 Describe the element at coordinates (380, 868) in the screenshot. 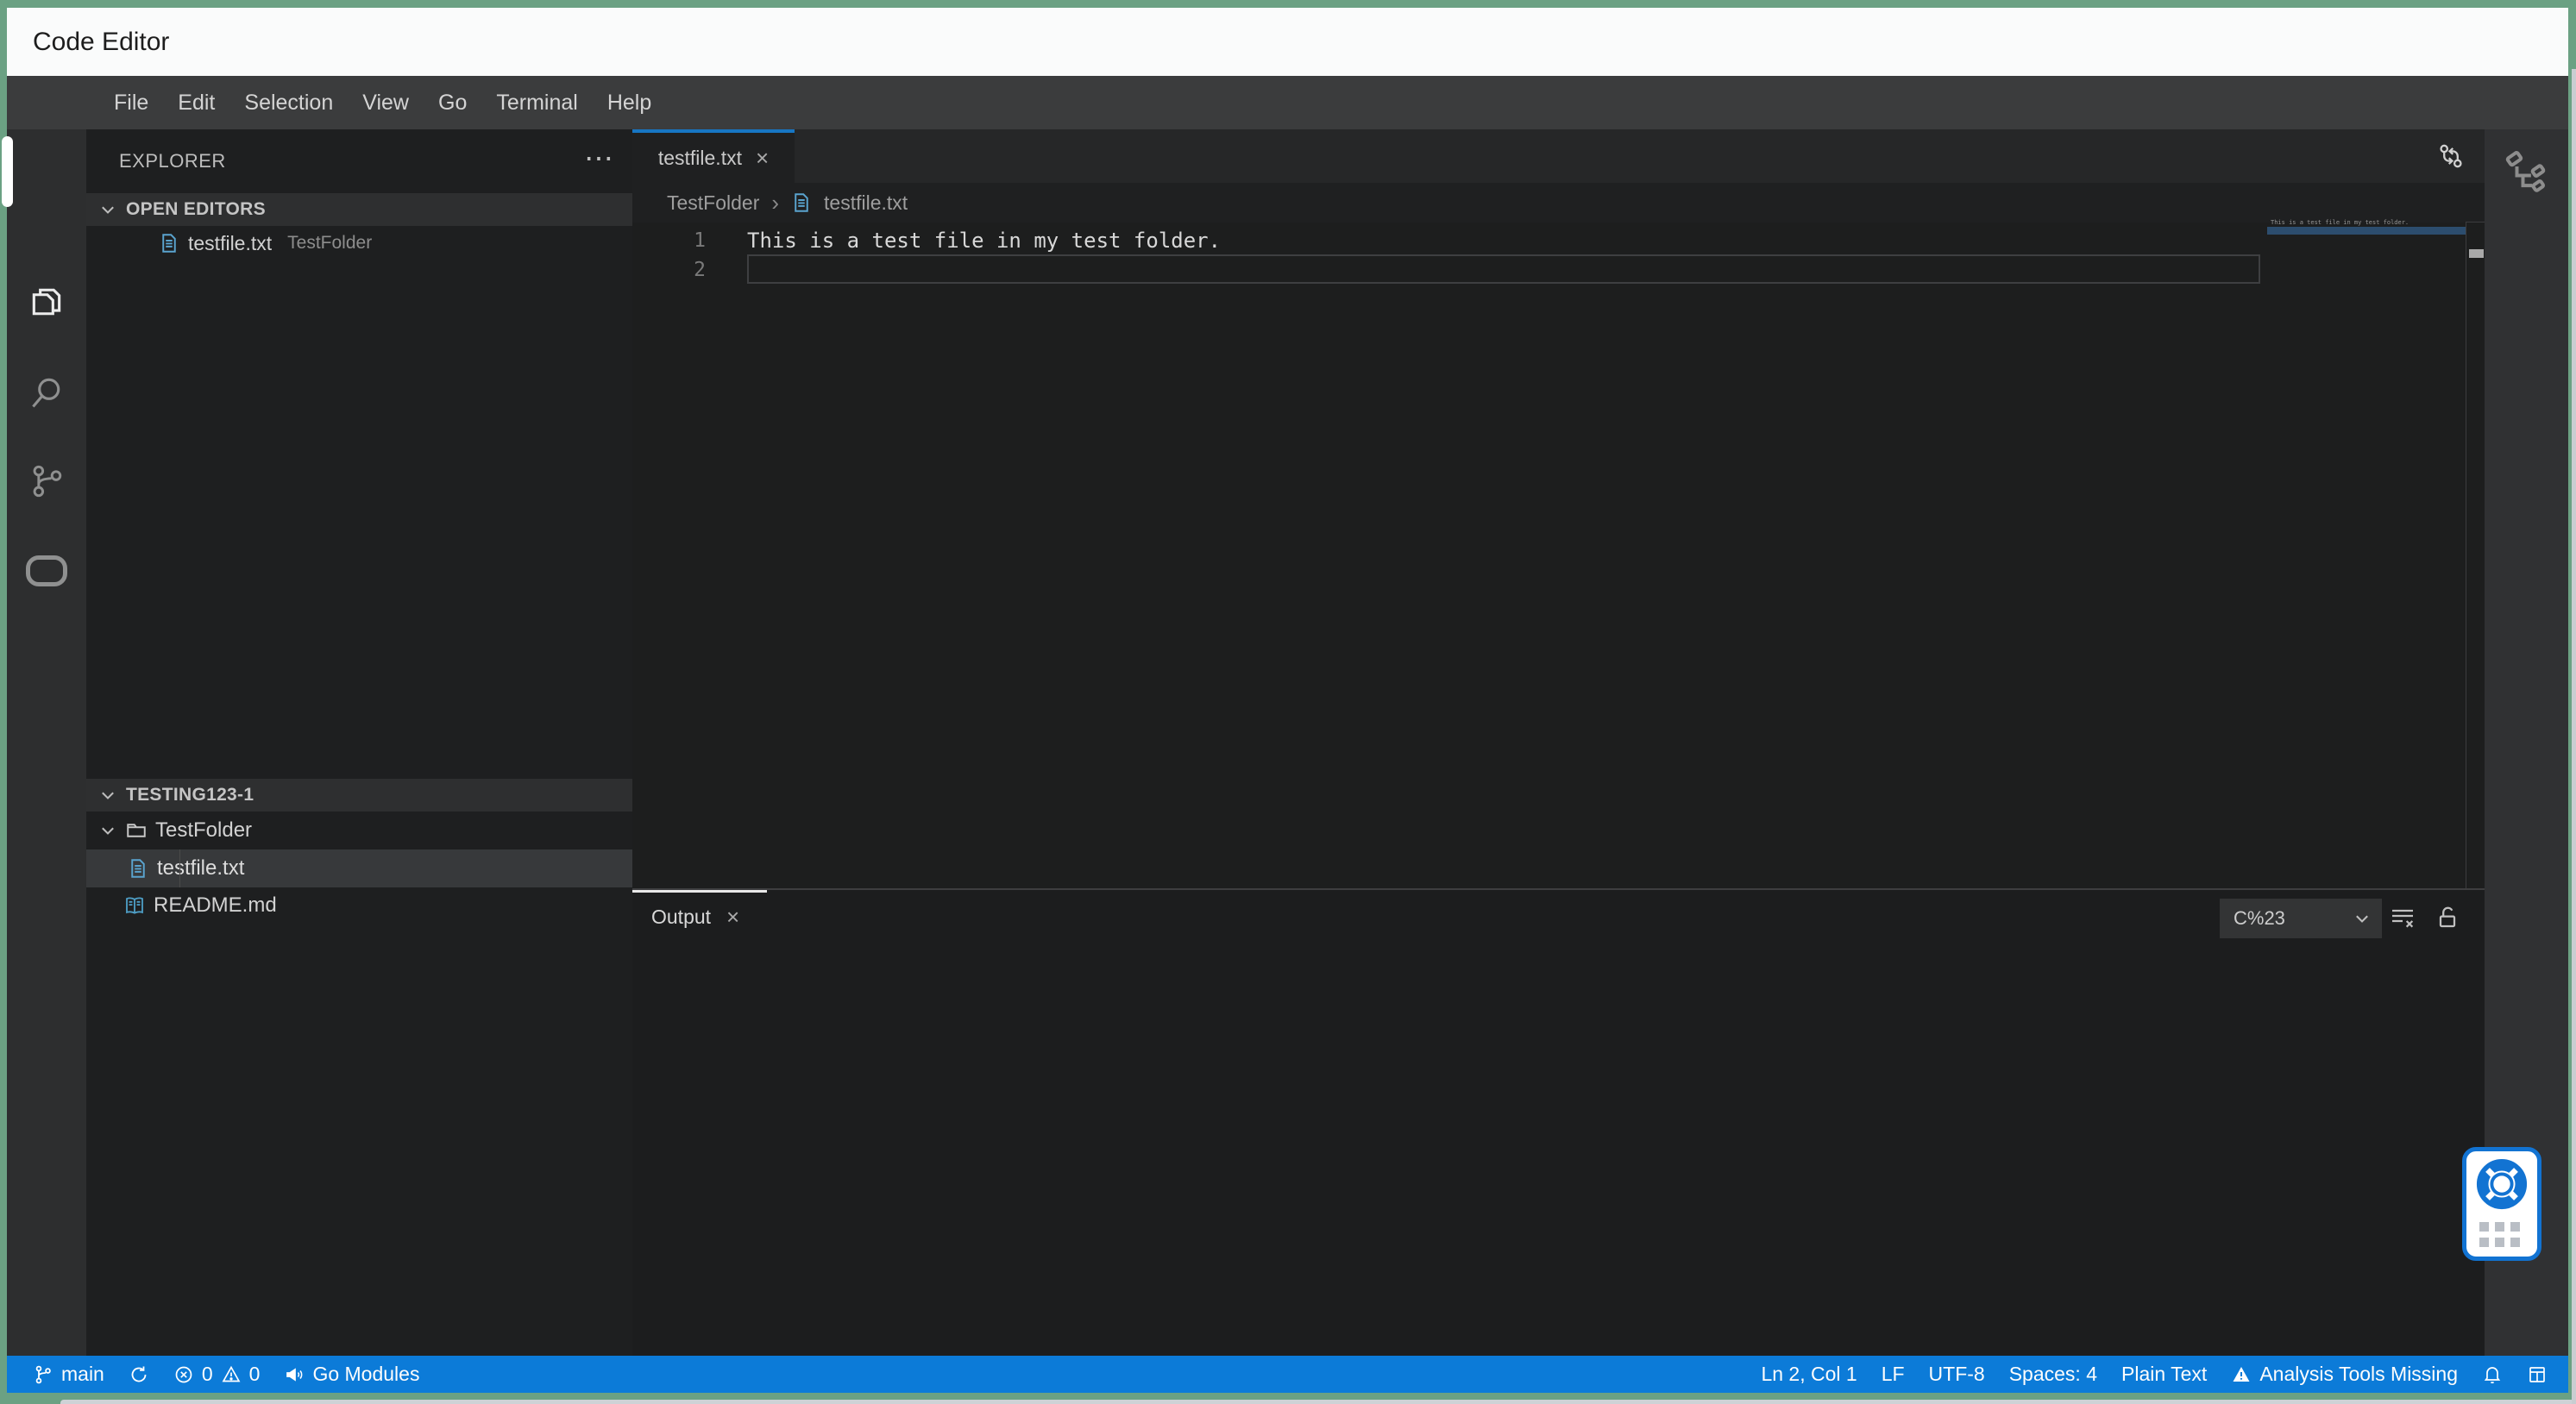

I see `tree-file-testfile-selected: testfile.txt` at that location.